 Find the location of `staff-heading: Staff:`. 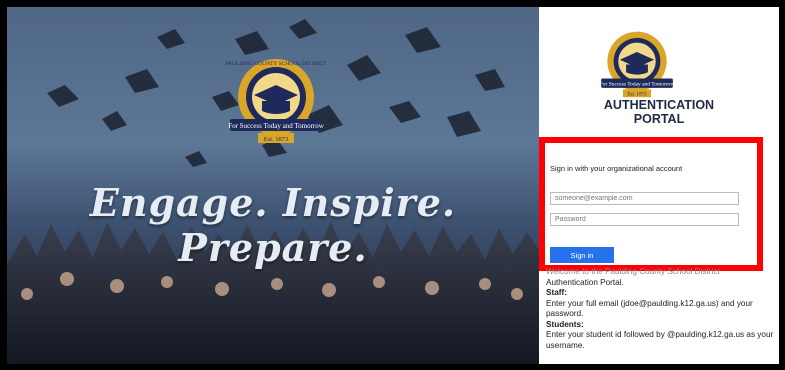

staff-heading: Staff: is located at coordinates (556, 292).